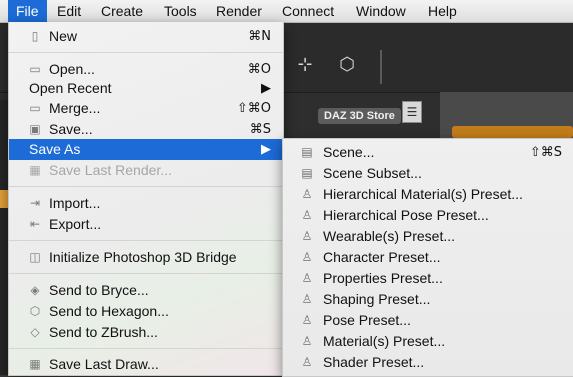 Image resolution: width=573 pixels, height=377 pixels. I want to click on menu-edit: Edit, so click(69, 11).